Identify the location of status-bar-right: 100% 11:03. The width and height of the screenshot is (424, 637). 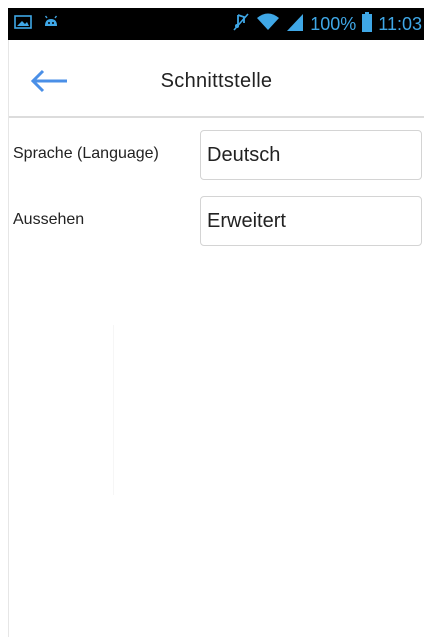
(327, 24).